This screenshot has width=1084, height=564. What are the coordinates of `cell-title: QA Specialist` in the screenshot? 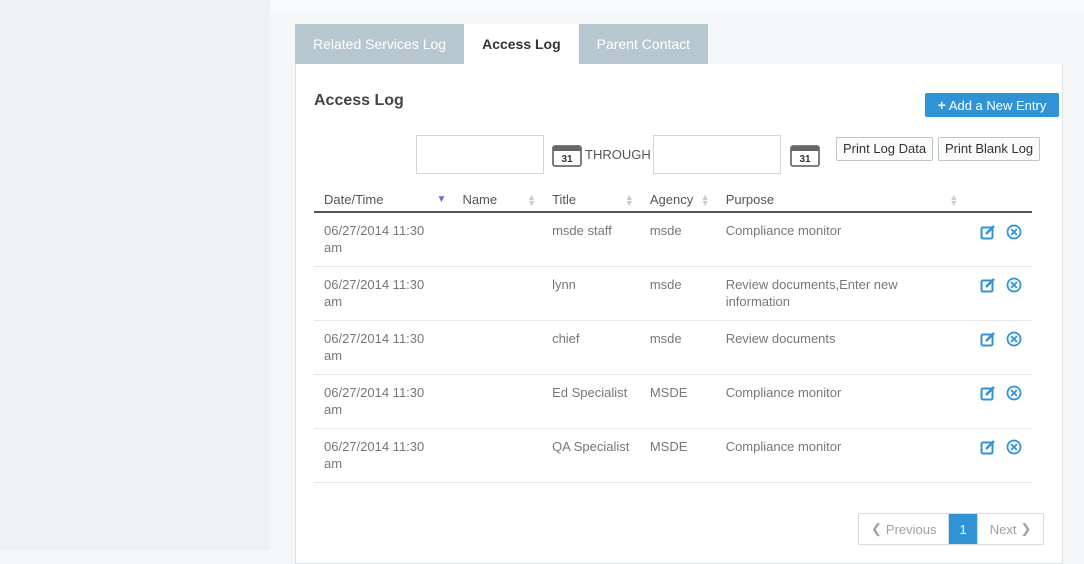 It's located at (591, 455).